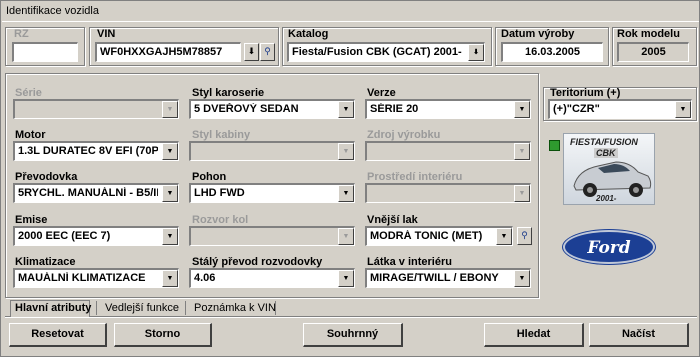 This screenshot has height=357, width=700. I want to click on ac-label: Klimatizace, so click(45, 262).